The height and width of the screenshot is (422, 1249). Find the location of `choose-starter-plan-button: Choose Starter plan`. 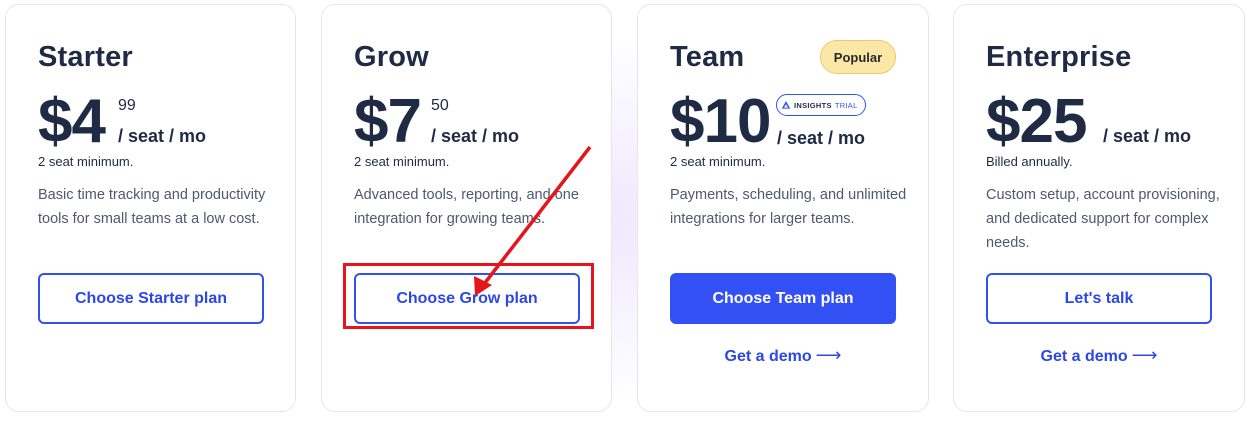

choose-starter-plan-button: Choose Starter plan is located at coordinates (151, 298).